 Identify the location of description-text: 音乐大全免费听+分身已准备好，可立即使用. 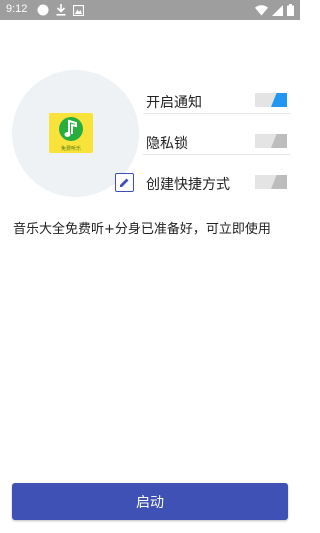
(142, 229).